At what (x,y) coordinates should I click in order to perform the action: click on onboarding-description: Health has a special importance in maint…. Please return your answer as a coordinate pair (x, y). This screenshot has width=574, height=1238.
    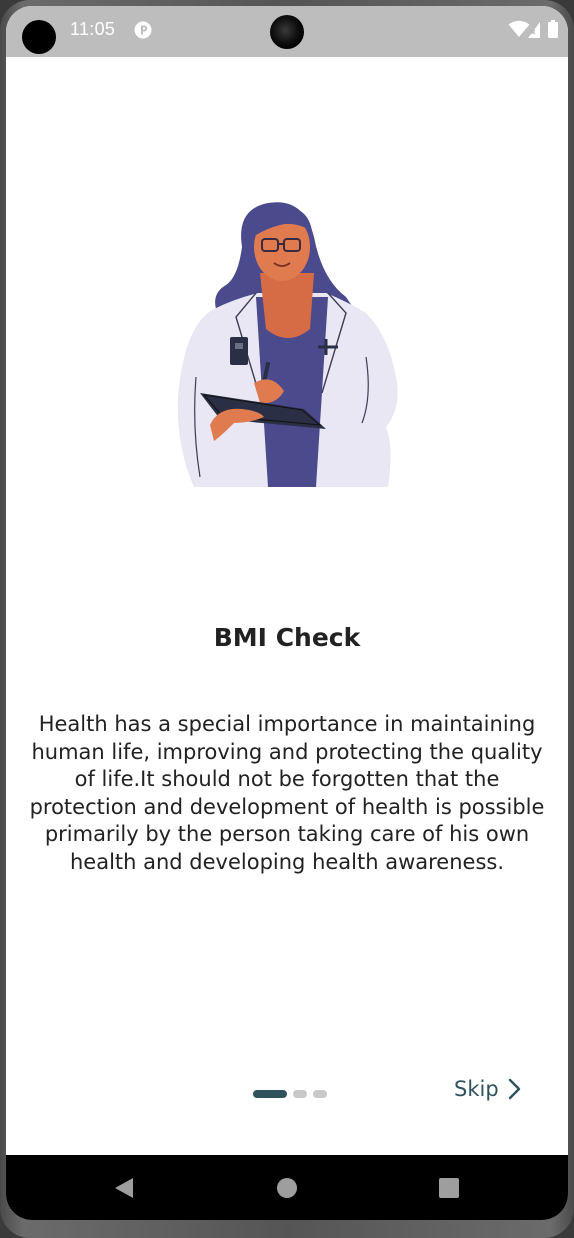
    Looking at the image, I should click on (287, 793).